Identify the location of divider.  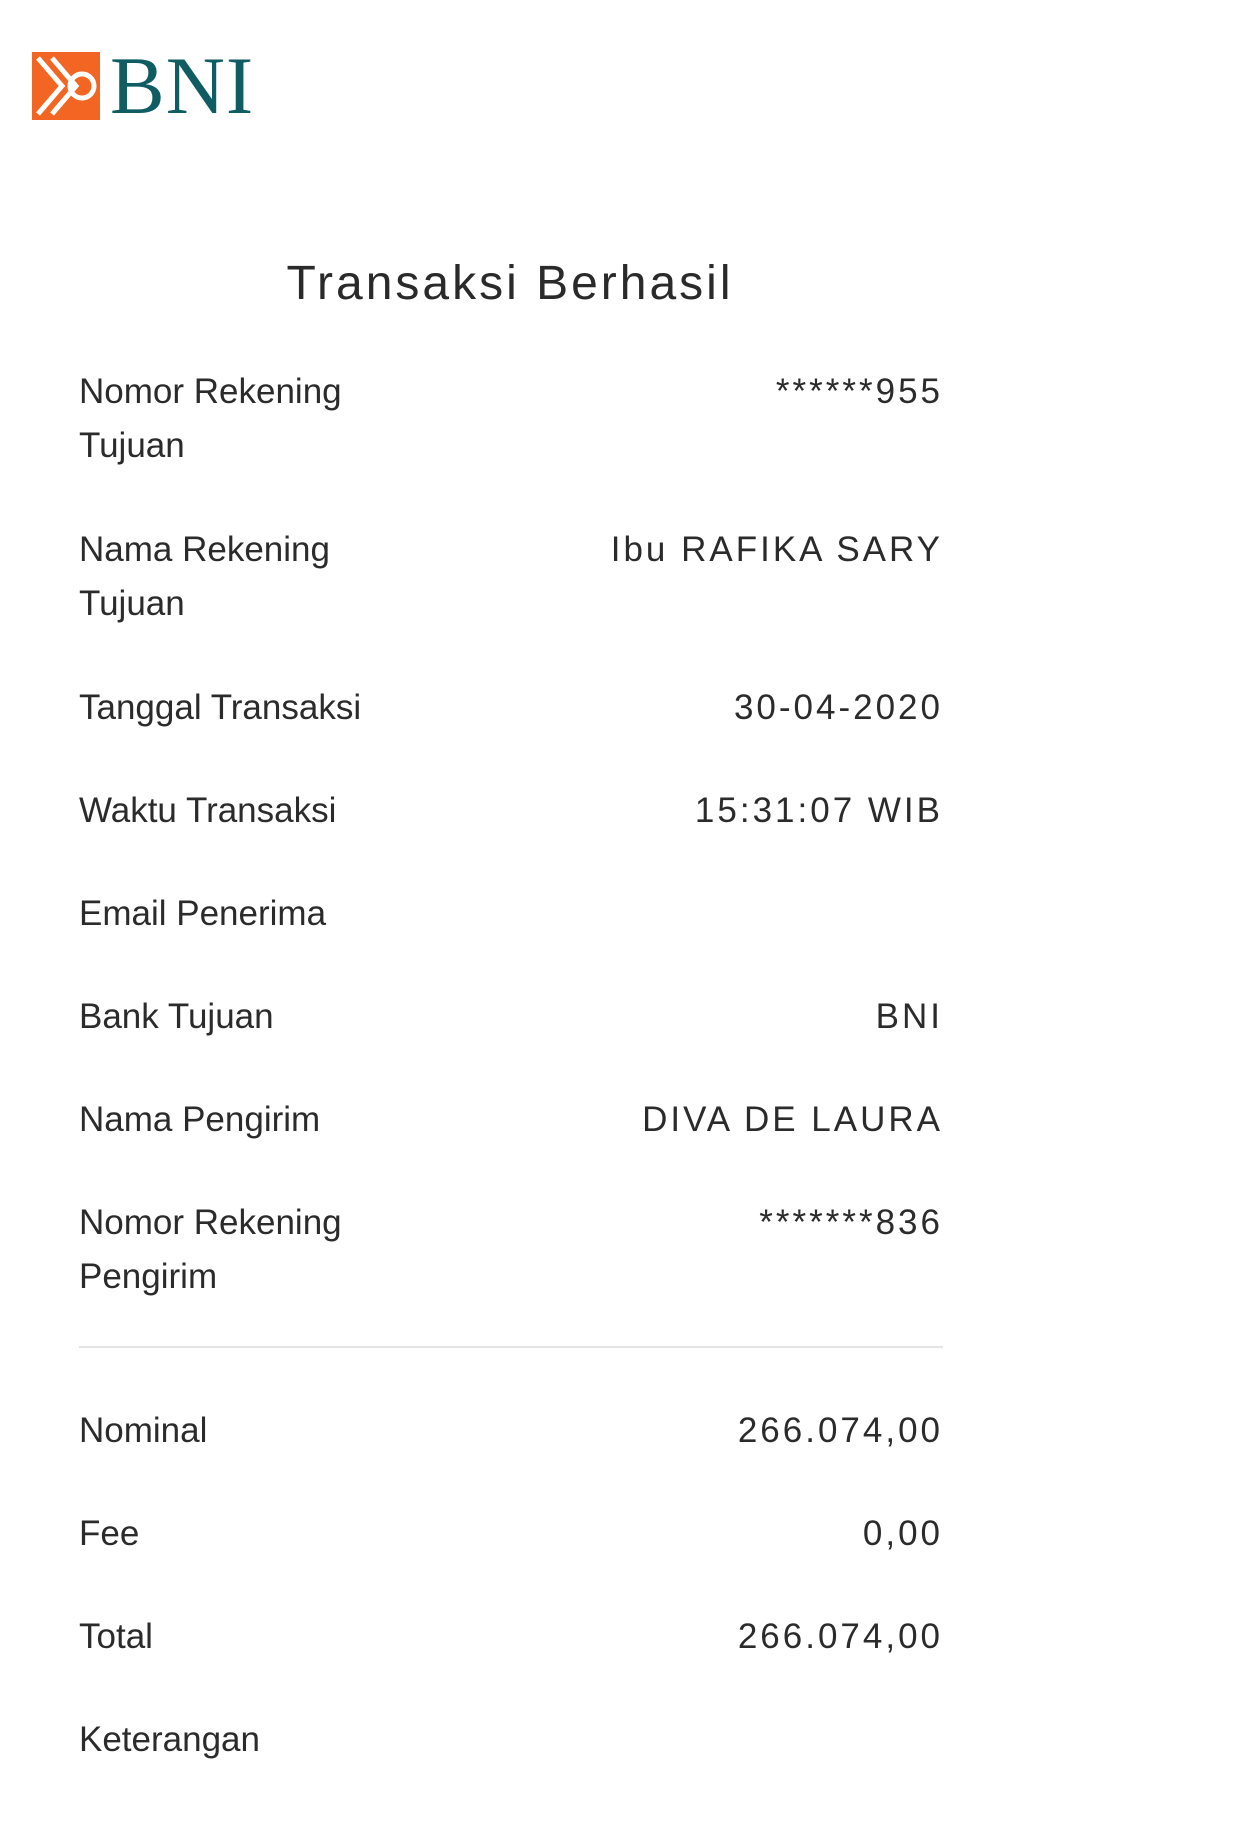
(511, 1347).